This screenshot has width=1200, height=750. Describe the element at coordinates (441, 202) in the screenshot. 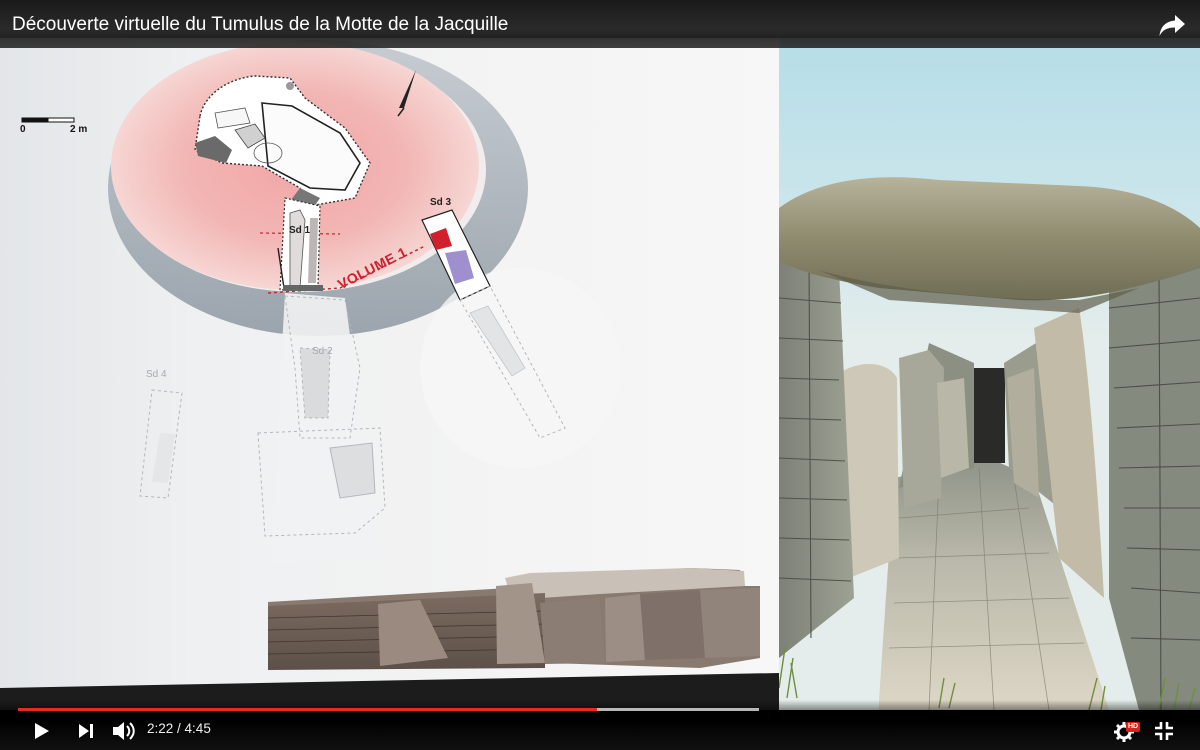

I see `sd3-label: Sd 3` at that location.